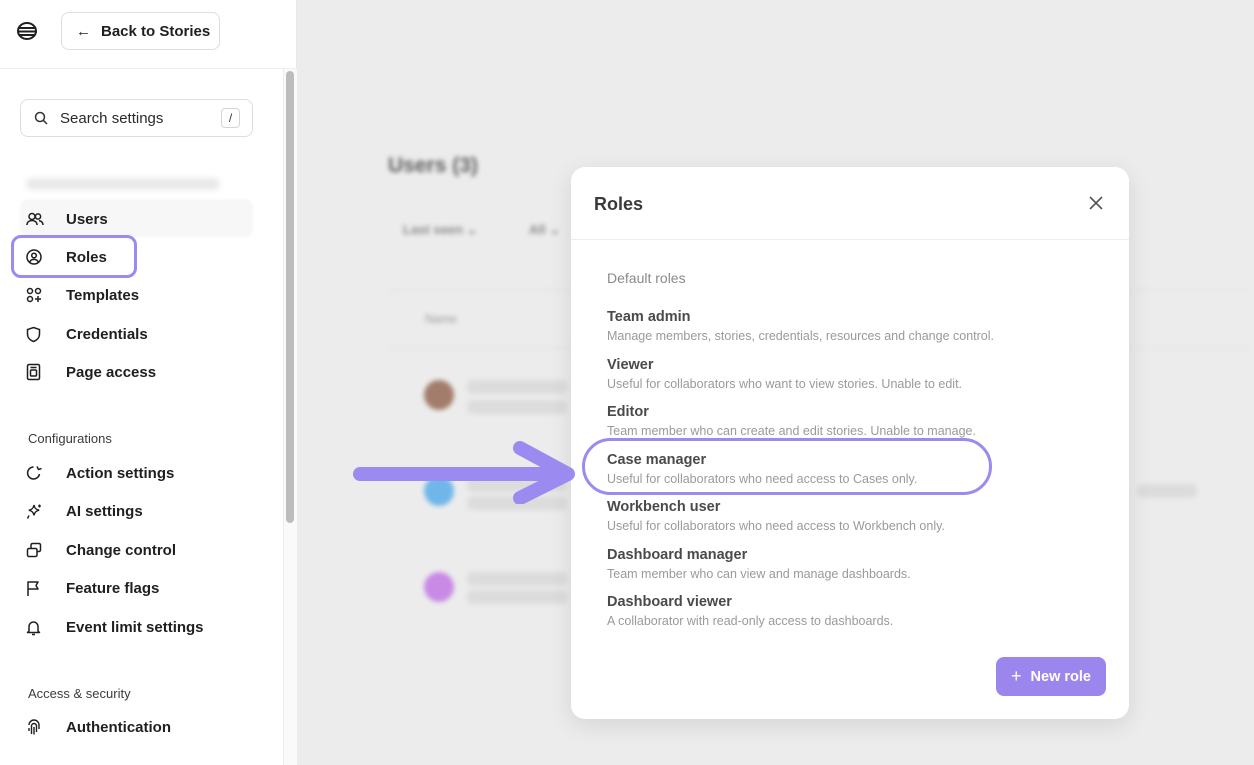  Describe the element at coordinates (123, 184) in the screenshot. I see `blurred-account-email` at that location.